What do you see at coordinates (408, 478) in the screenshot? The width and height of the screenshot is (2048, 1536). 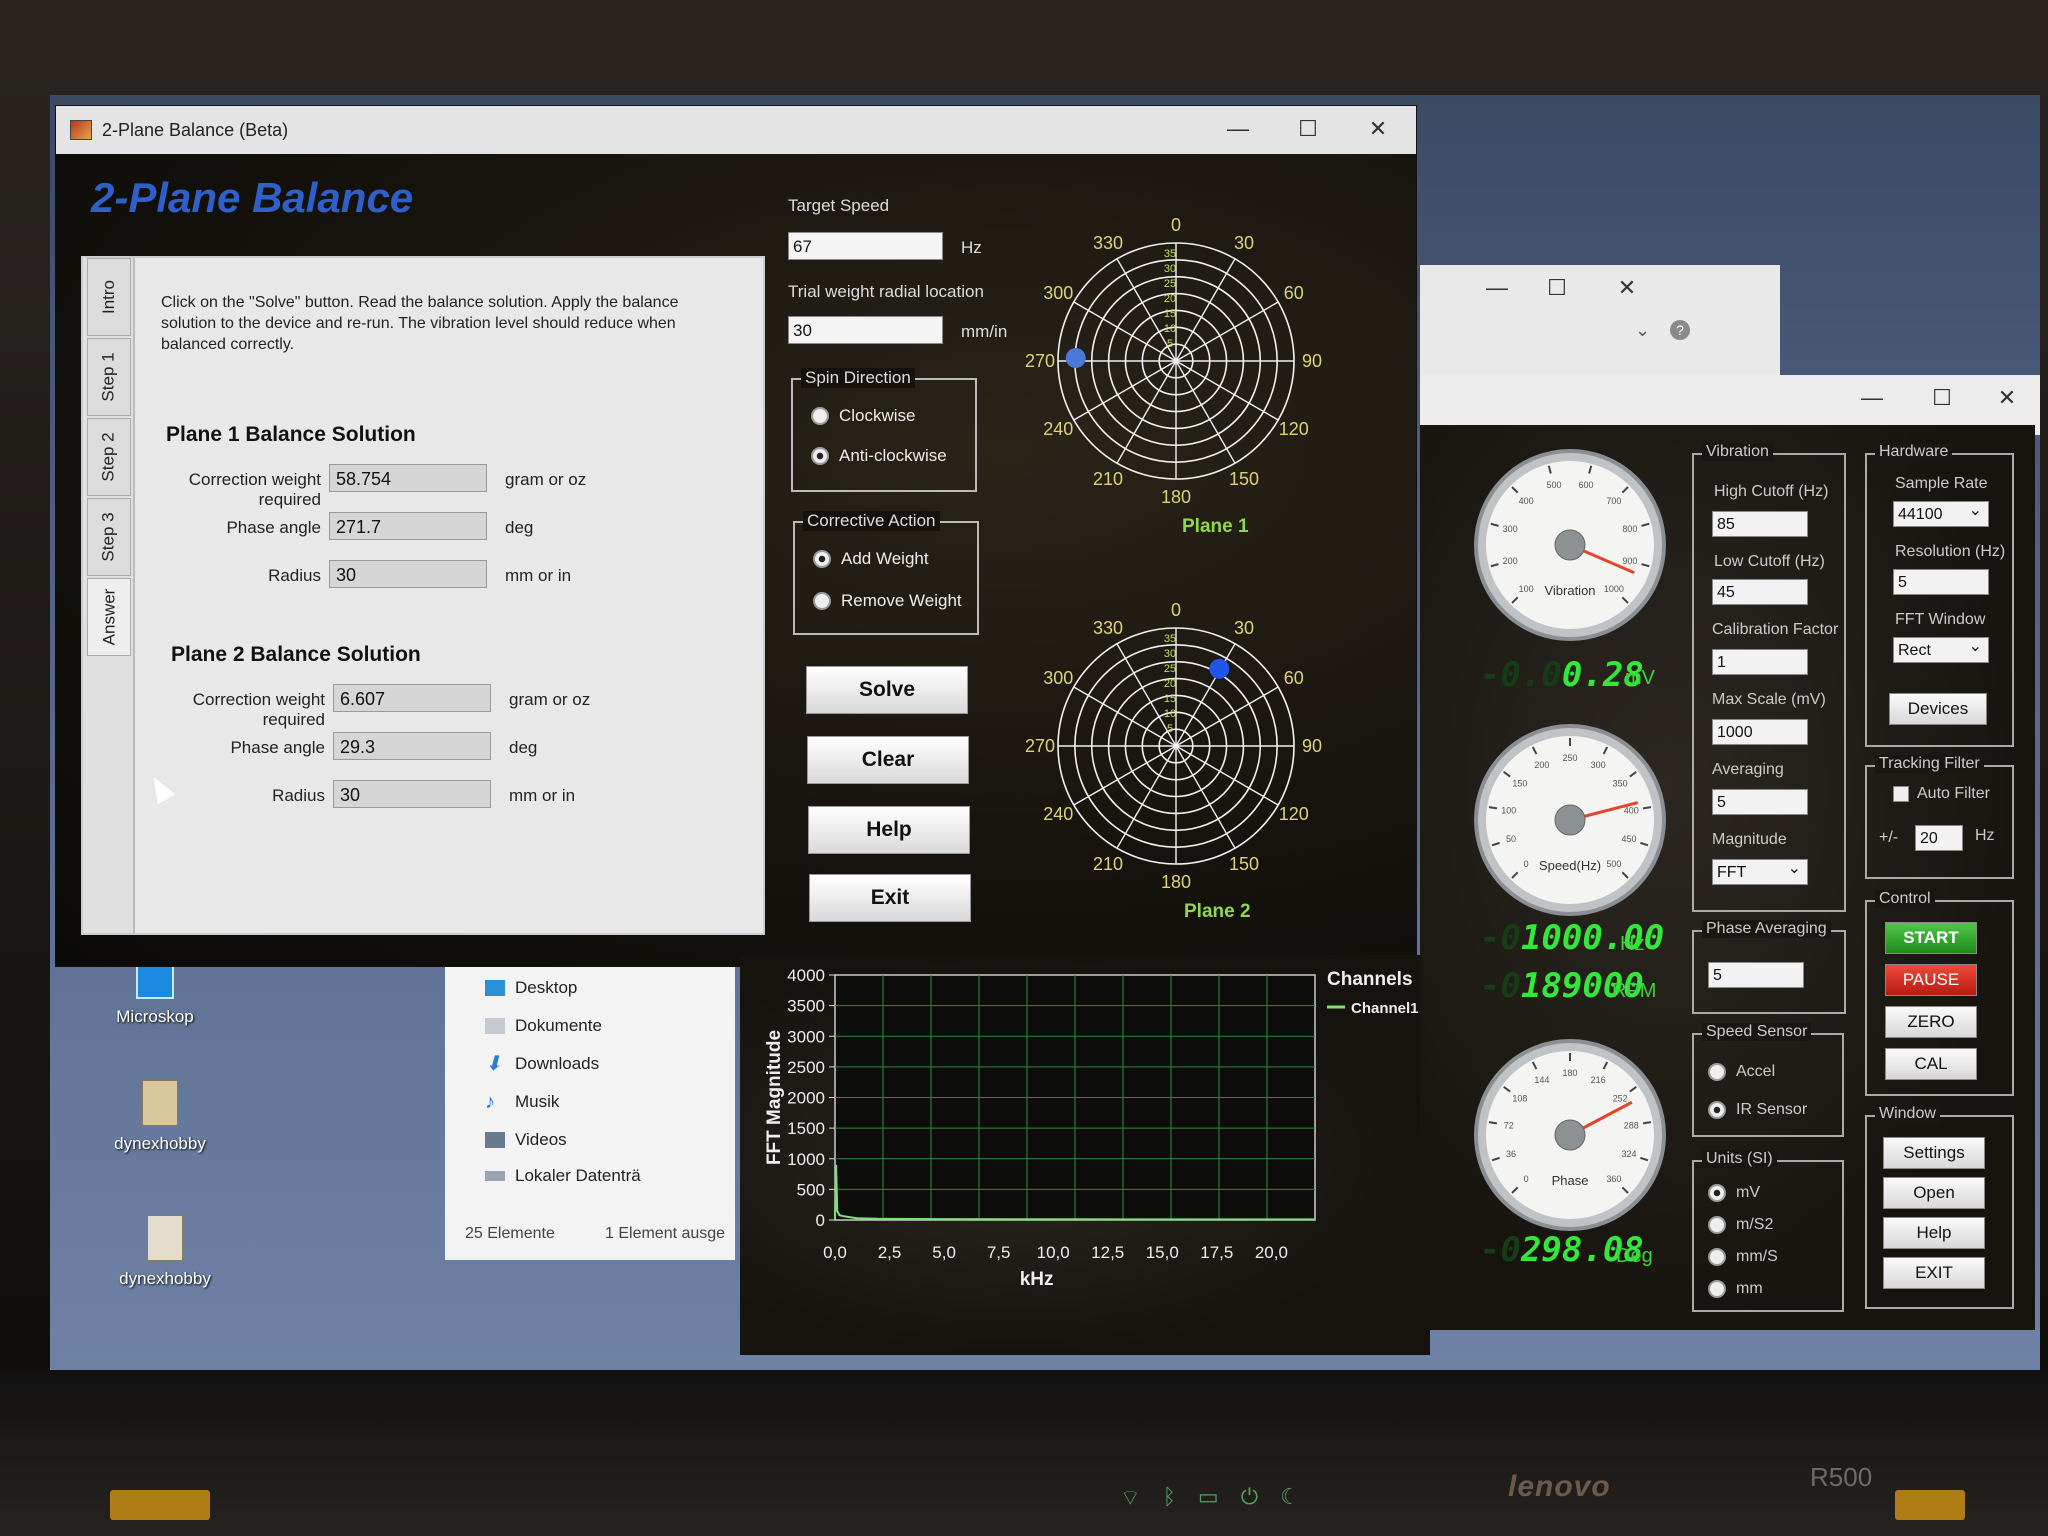 I see `plane1-weight-field: 58.754` at bounding box center [408, 478].